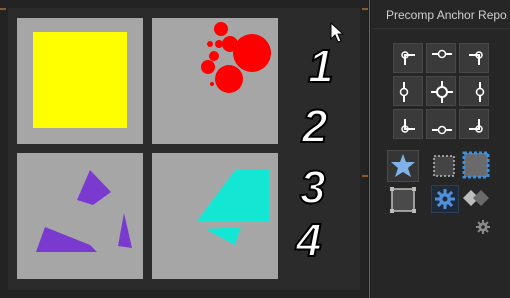 The height and width of the screenshot is (298, 510). I want to click on dashed-square-icon, so click(444, 166).